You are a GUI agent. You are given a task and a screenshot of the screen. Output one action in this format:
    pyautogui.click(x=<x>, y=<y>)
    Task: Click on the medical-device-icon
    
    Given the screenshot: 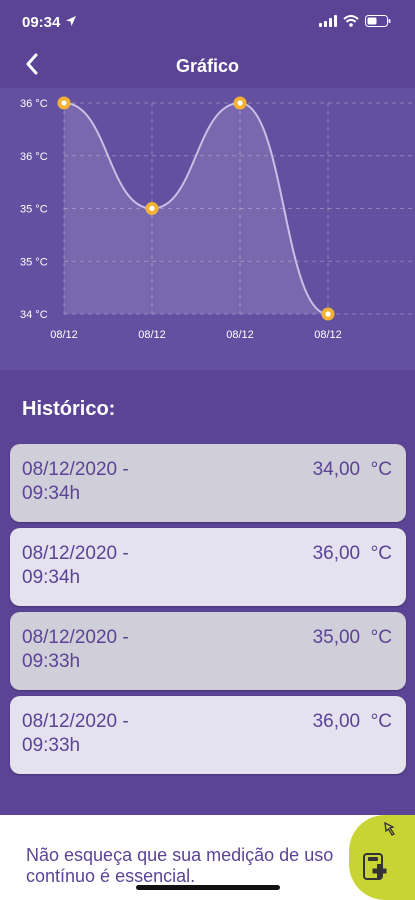 What is the action you would take?
    pyautogui.click(x=376, y=869)
    